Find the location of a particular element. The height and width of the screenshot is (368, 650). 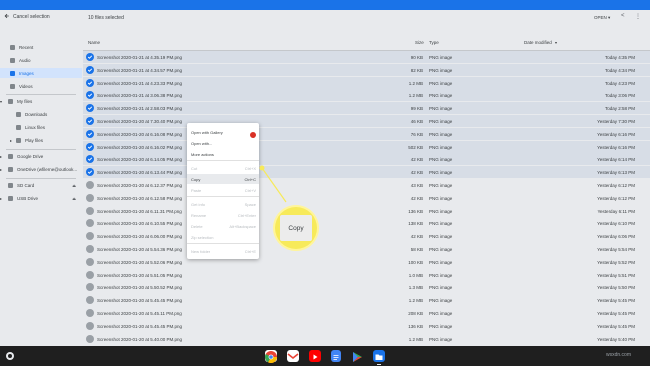

copy-callout: Copy is located at coordinates (296, 228).